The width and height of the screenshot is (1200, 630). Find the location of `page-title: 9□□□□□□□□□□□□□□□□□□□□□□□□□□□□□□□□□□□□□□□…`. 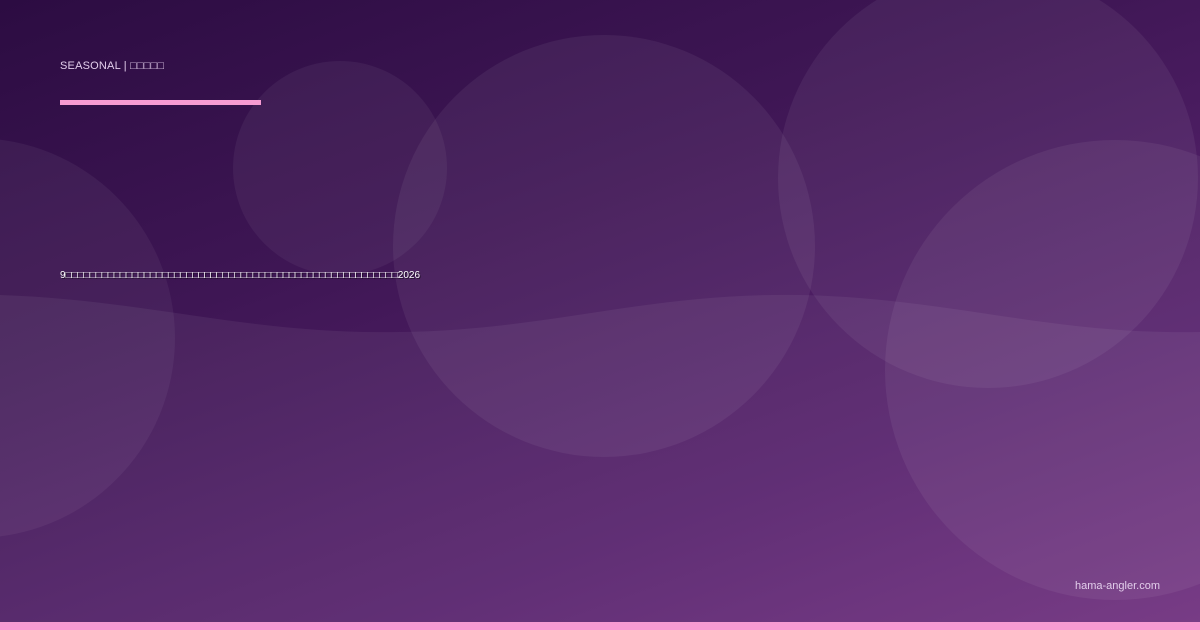

page-title: 9□□□□□□□□□□□□□□□□□□□□□□□□□□□□□□□□□□□□□□□… is located at coordinates (240, 275).